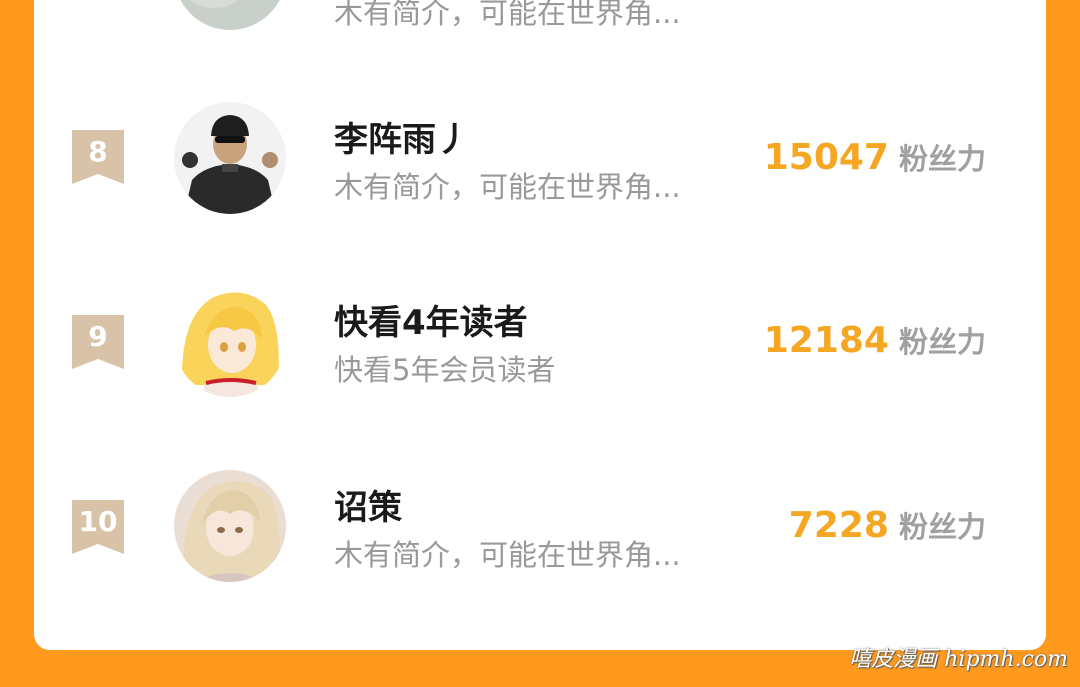 Image resolution: width=1080 pixels, height=687 pixels. What do you see at coordinates (431, 323) in the screenshot?
I see `user-name: 快看4年读者` at bounding box center [431, 323].